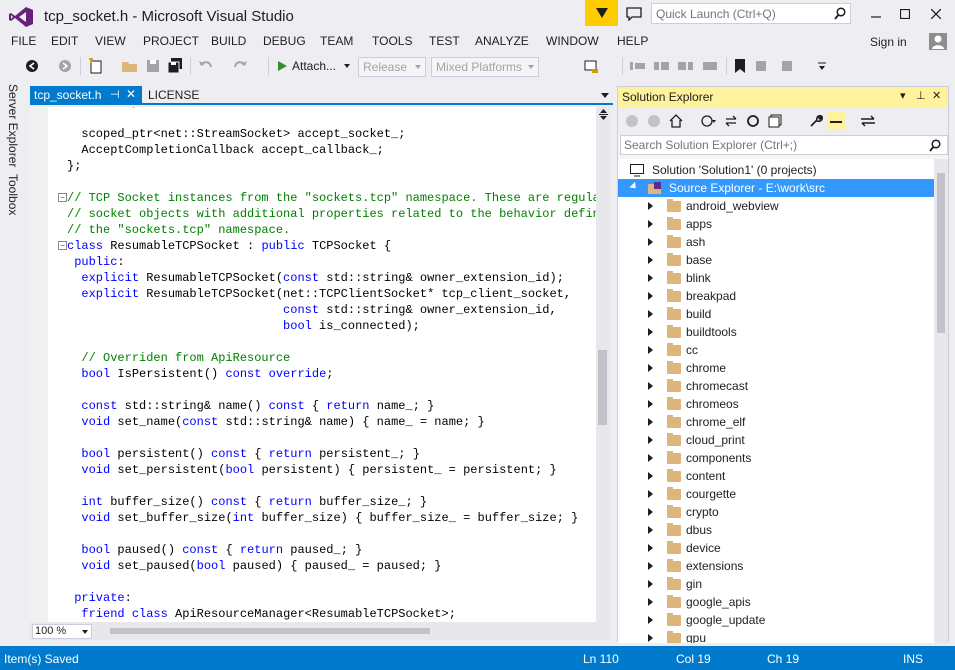  Describe the element at coordinates (822, 66) in the screenshot. I see `toolbar-overflow-icon` at that location.